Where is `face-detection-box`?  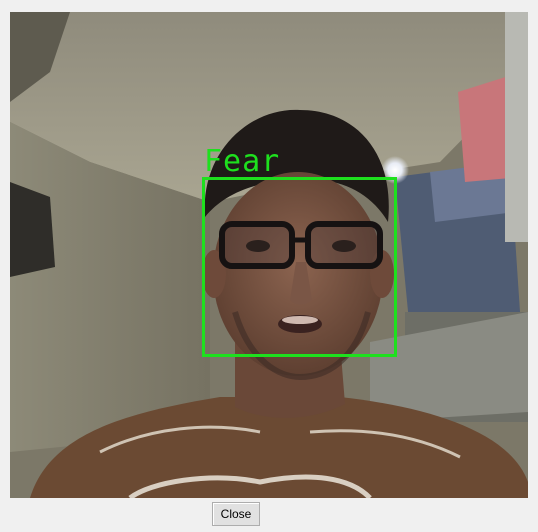 face-detection-box is located at coordinates (299, 267).